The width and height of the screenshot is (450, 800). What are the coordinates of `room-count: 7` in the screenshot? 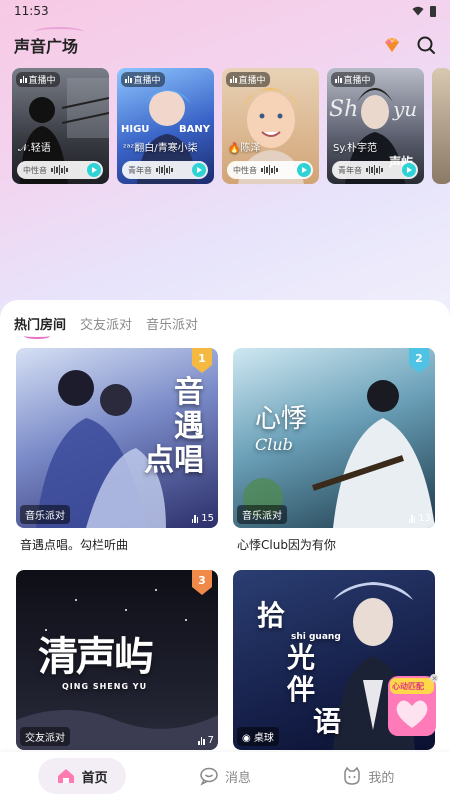 It's located at (206, 740).